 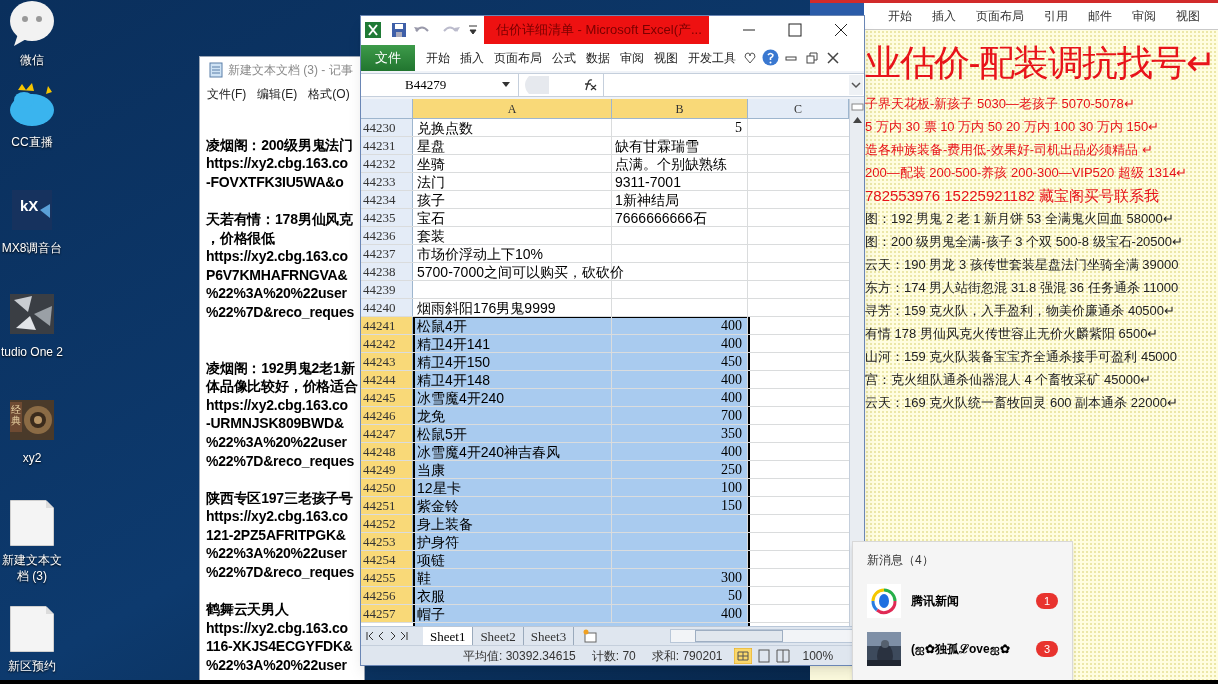 I want to click on row-header: 44242, so click(x=387, y=343).